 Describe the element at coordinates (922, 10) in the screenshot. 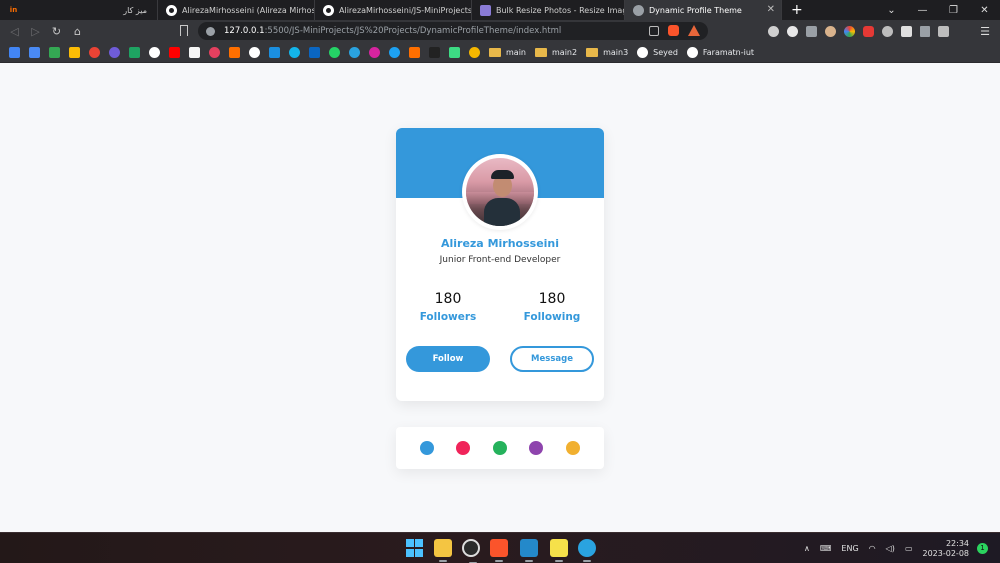

I see `minimize-icon: —` at that location.